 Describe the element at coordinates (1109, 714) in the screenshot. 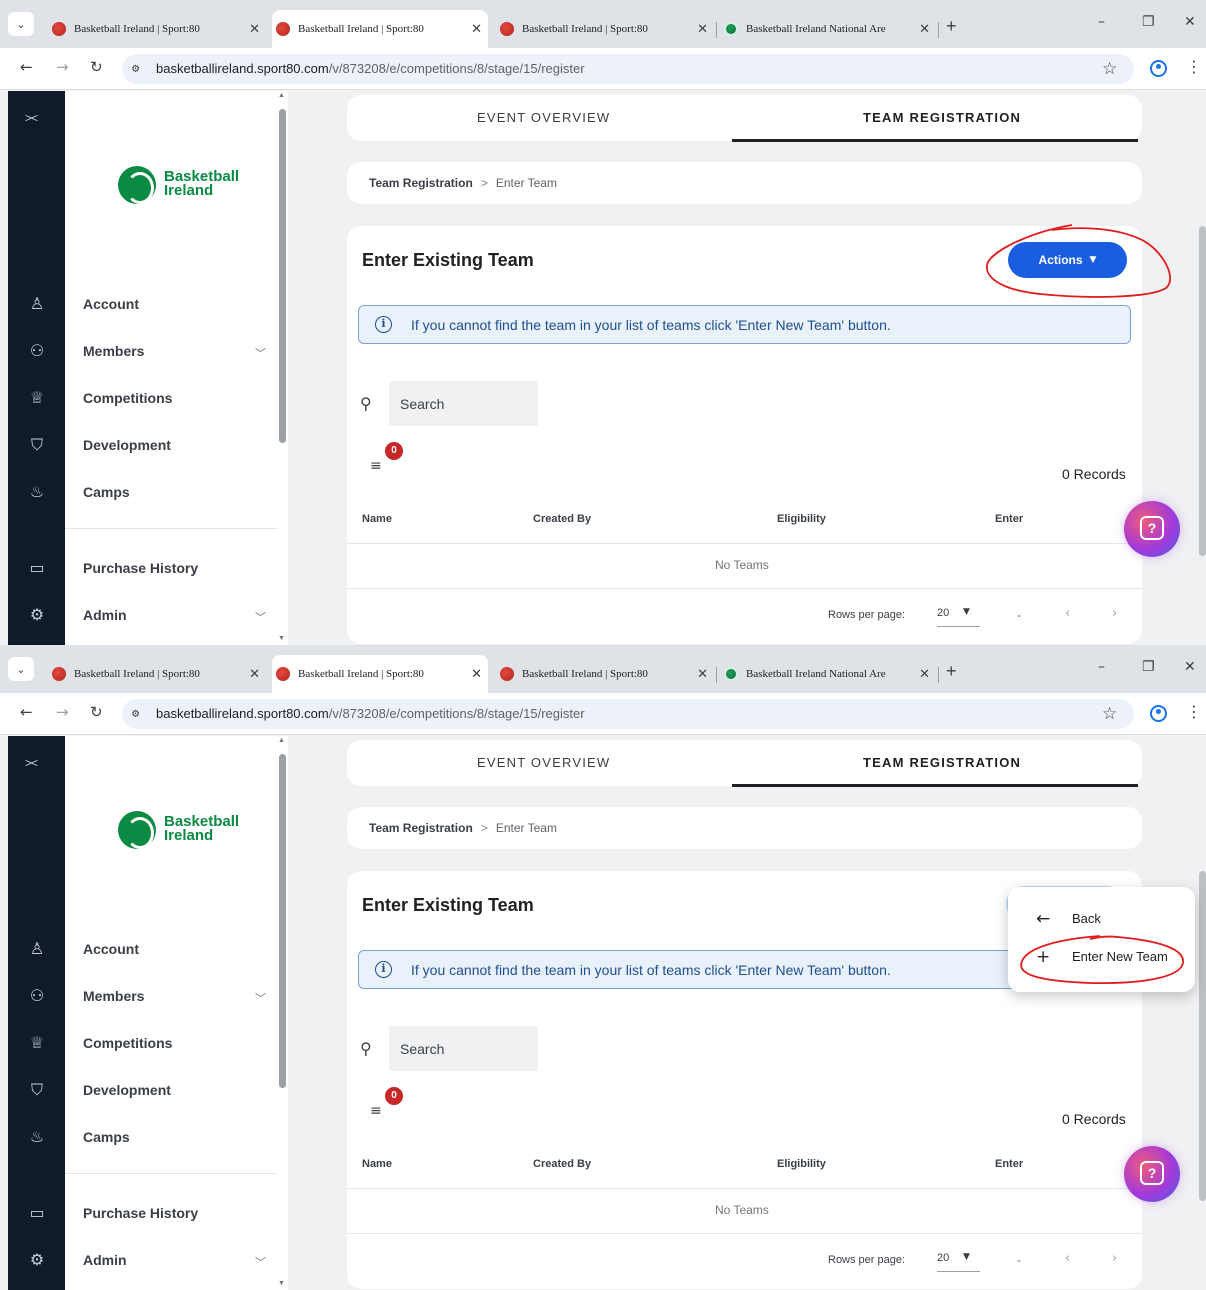

I see `bookmark-star-icon: ☆` at that location.